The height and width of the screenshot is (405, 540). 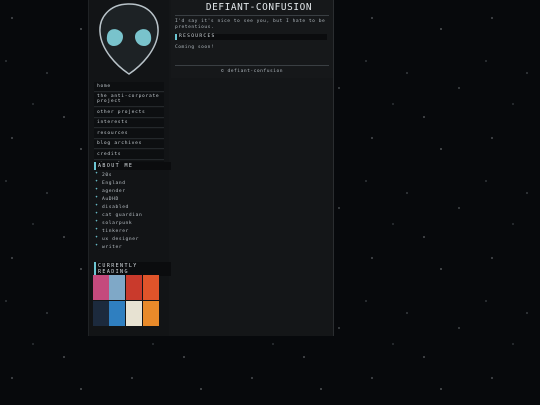 I want to click on nav-item-other-projects: other projects, so click(x=129, y=113).